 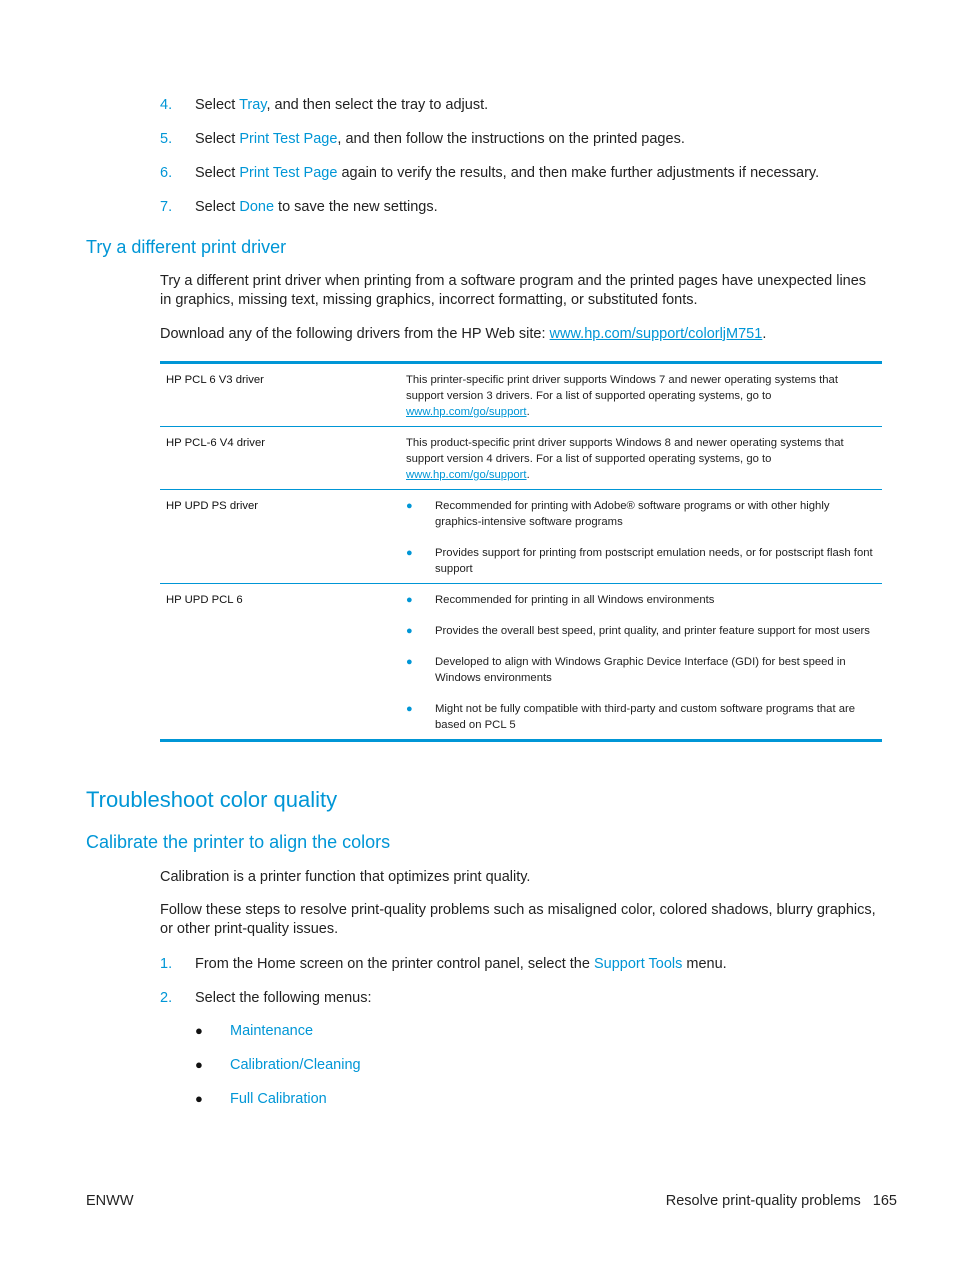 What do you see at coordinates (278, 1099) in the screenshot?
I see `full-calibration-link: Full Calibration` at bounding box center [278, 1099].